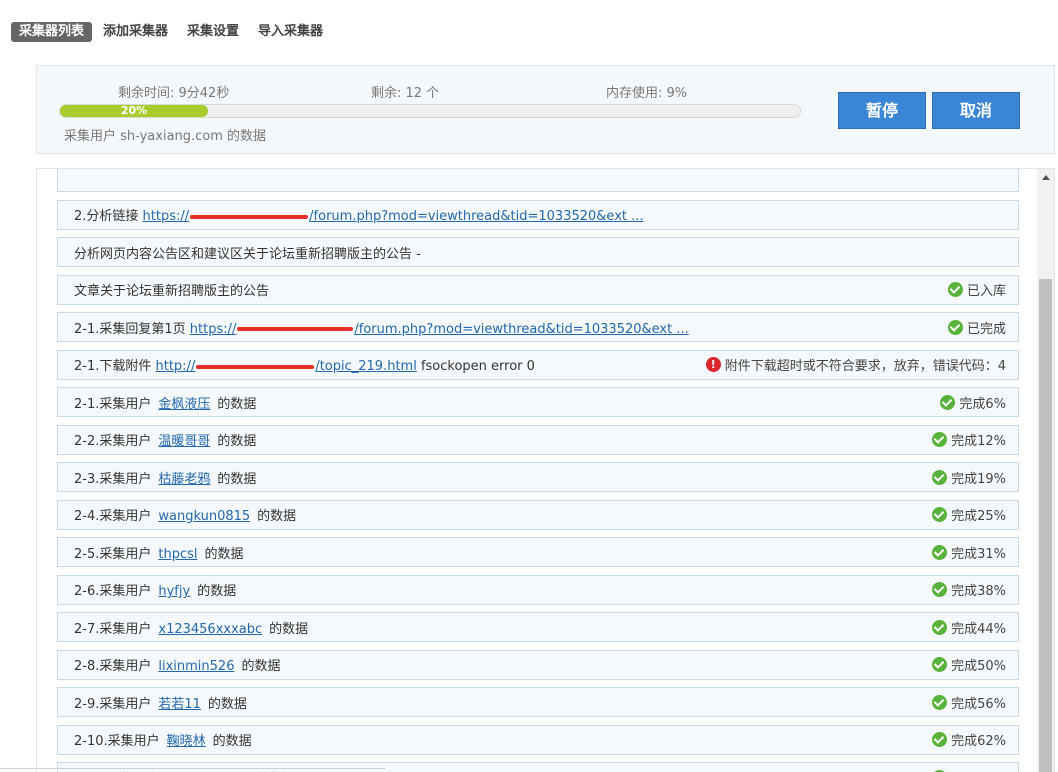 This screenshot has width=1058, height=772. What do you see at coordinates (976, 110) in the screenshot?
I see `cancel-button: 取消` at bounding box center [976, 110].